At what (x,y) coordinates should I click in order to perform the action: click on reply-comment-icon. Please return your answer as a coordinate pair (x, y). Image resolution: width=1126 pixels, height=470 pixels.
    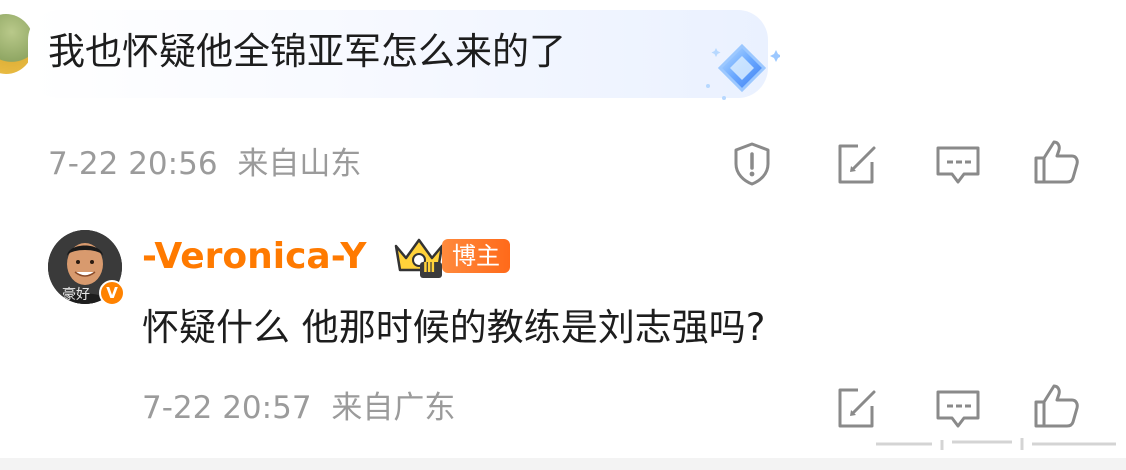
    Looking at the image, I should click on (958, 408).